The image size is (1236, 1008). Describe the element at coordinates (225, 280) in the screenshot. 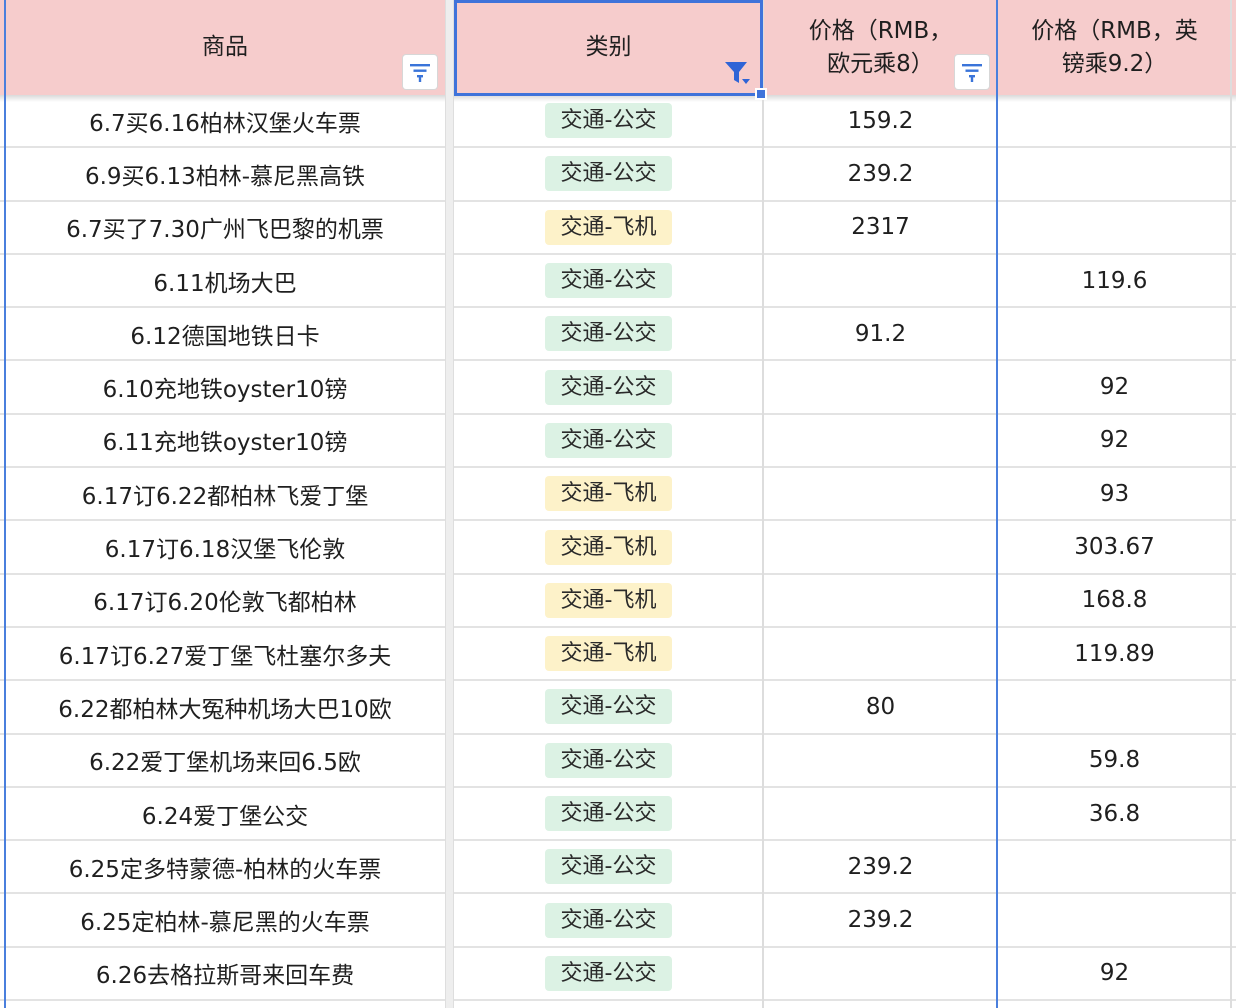

I see `item-cell: 6.11机场大巴` at that location.